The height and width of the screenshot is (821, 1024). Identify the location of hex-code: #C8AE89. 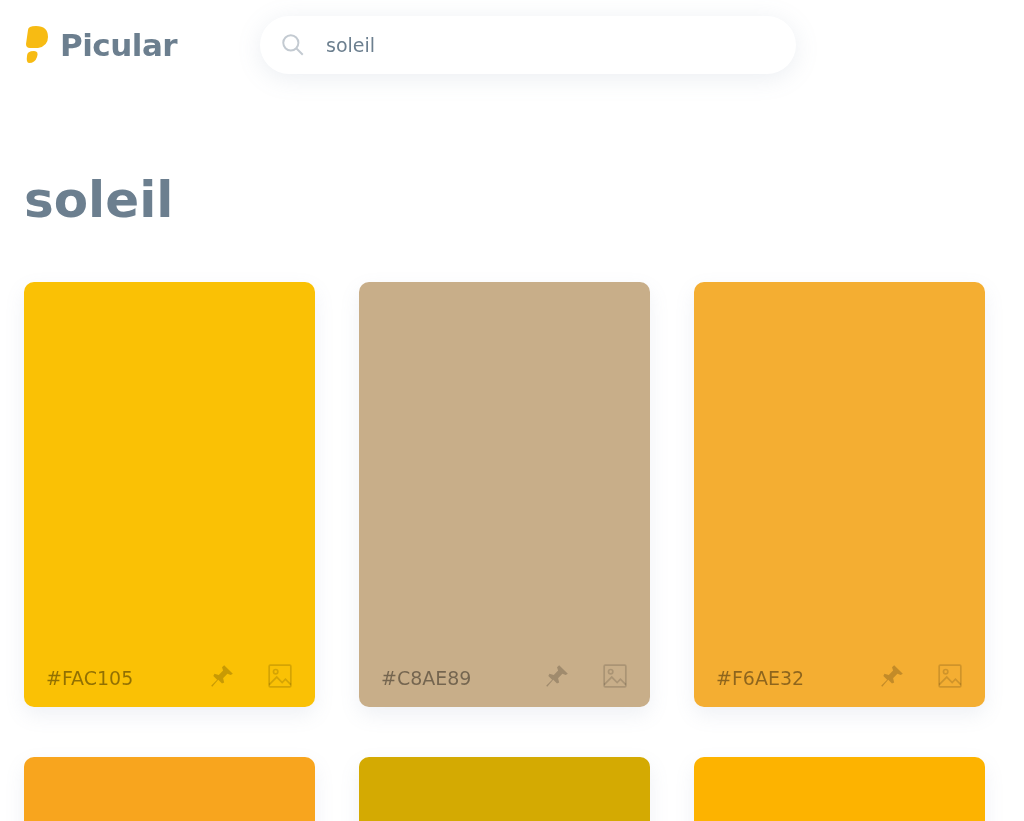
(426, 678).